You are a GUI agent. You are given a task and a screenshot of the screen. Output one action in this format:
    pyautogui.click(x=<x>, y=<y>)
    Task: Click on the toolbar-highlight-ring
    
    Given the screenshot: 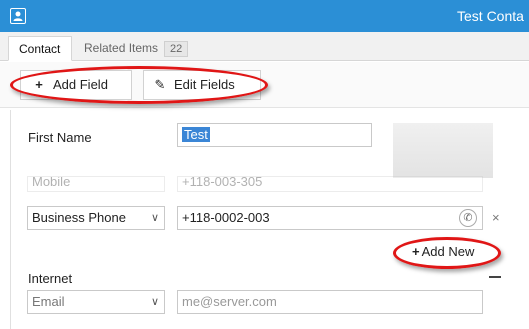 What is the action you would take?
    pyautogui.click(x=139, y=85)
    